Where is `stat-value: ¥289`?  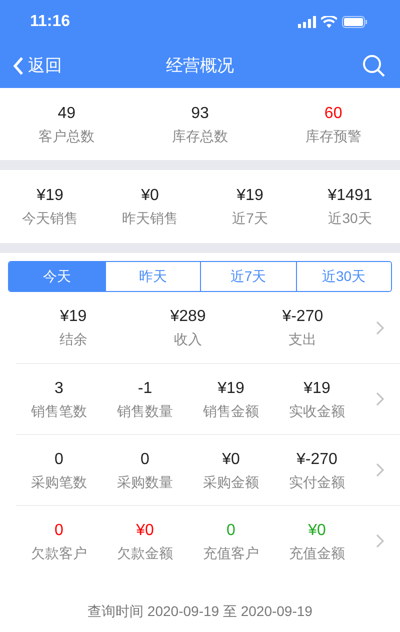
stat-value: ¥289 is located at coordinates (188, 317).